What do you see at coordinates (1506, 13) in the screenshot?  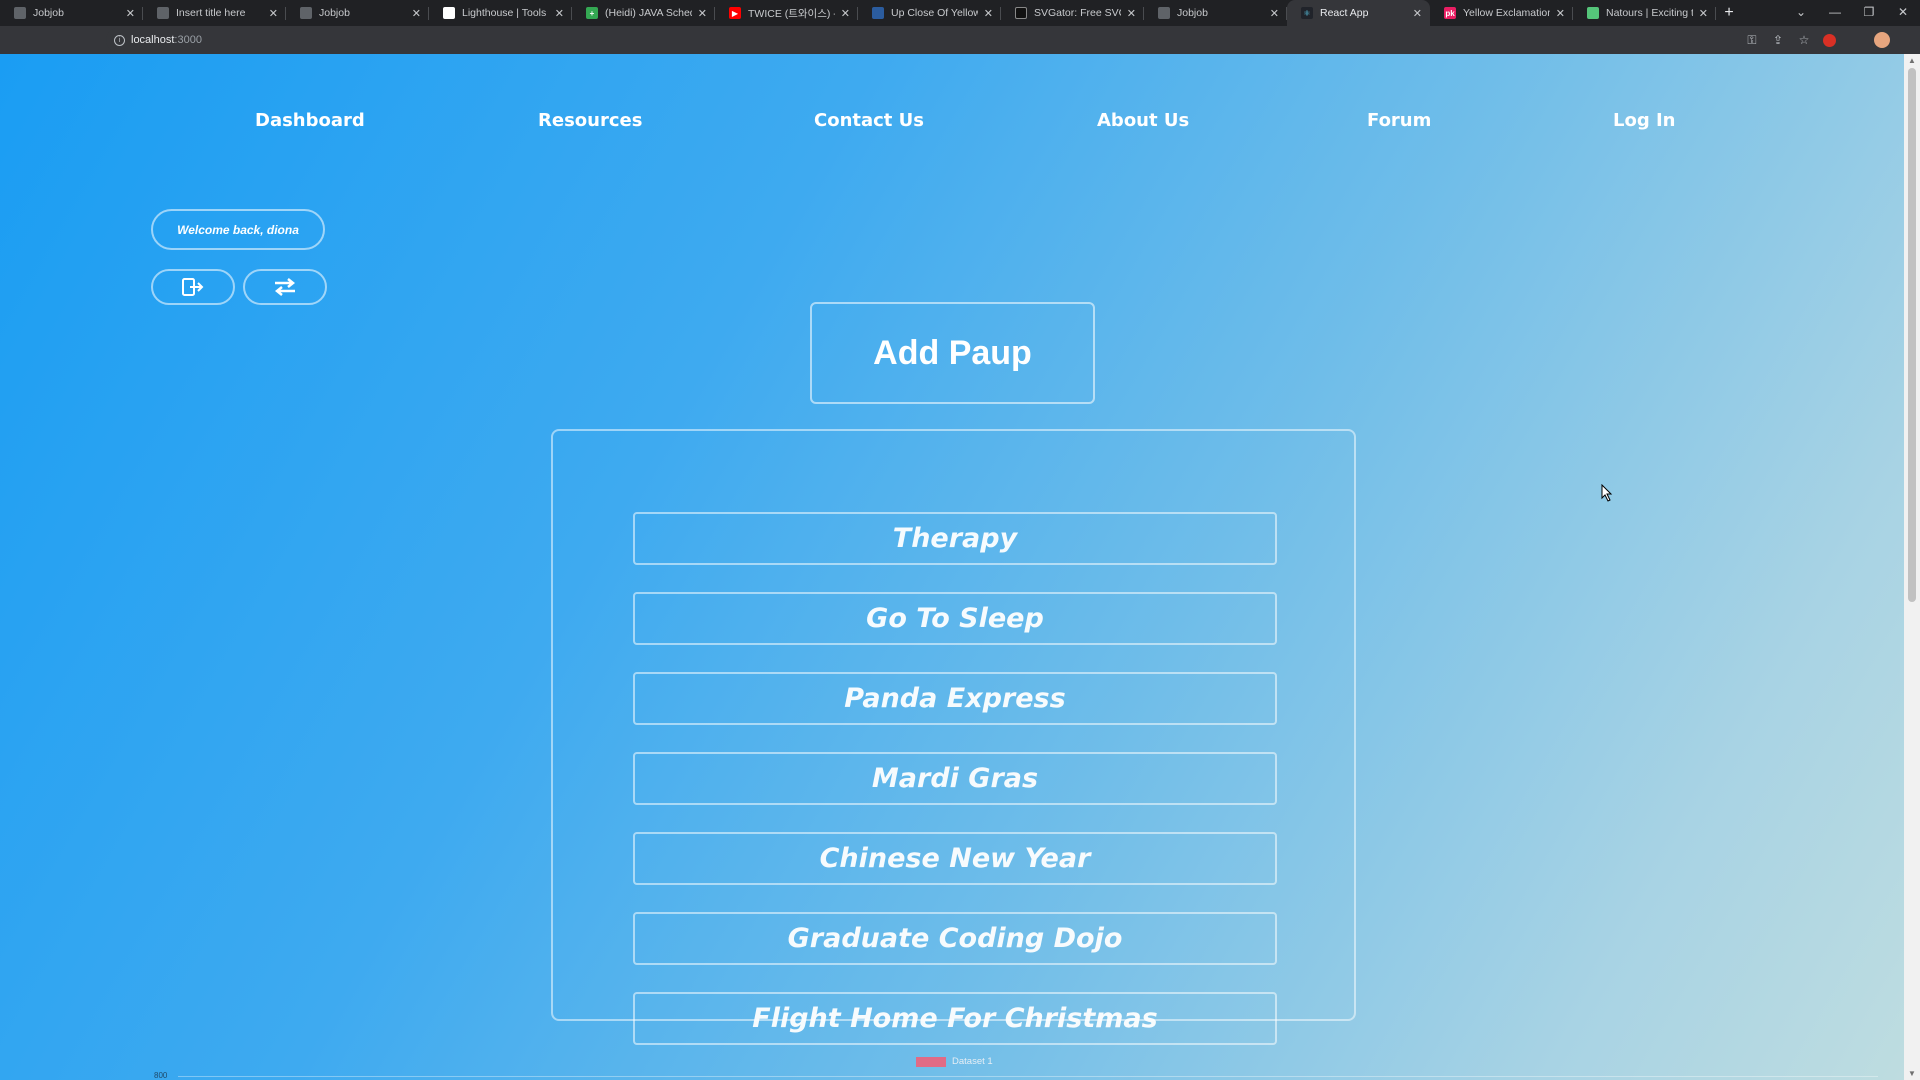 I see `tab-title: Yellow Exclamation Png` at bounding box center [1506, 13].